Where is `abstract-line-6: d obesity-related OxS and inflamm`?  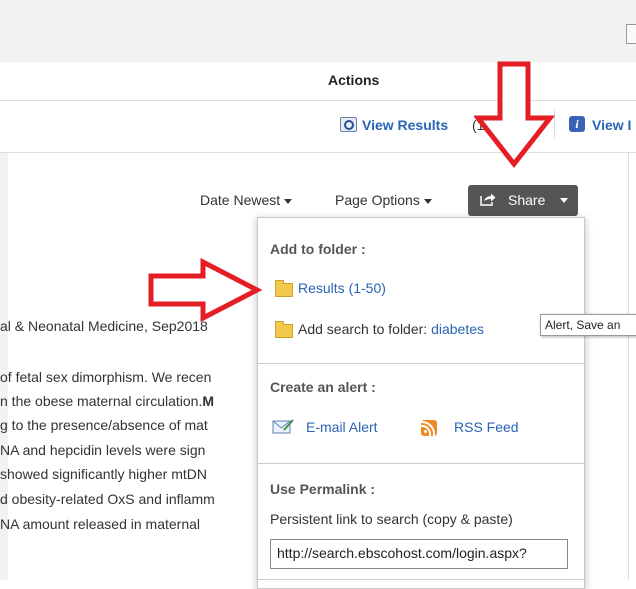 abstract-line-6: d obesity-related OxS and inflamm is located at coordinates (107, 499).